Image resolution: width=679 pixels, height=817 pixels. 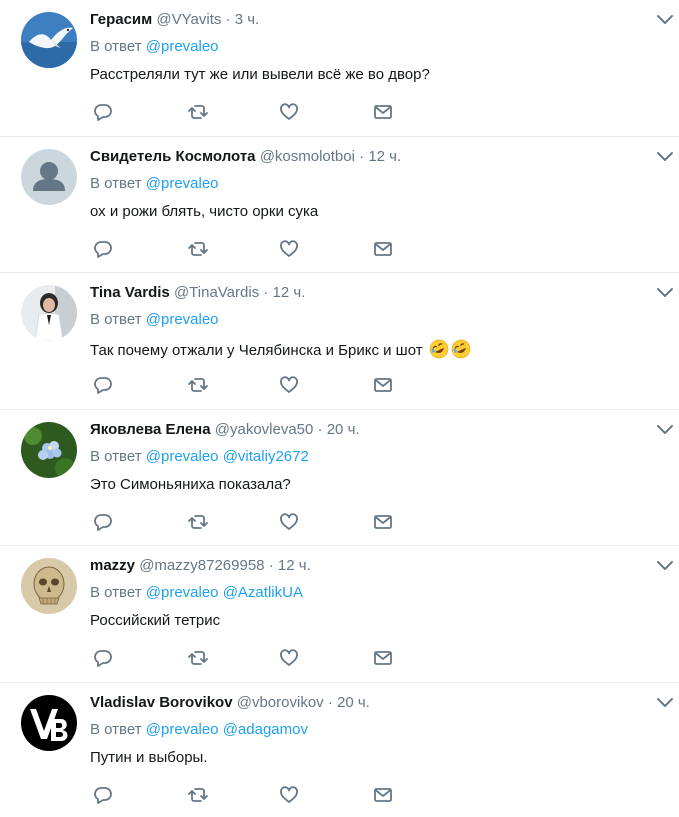 What do you see at coordinates (264, 429) in the screenshot?
I see `author-handle: @yakovleva50` at bounding box center [264, 429].